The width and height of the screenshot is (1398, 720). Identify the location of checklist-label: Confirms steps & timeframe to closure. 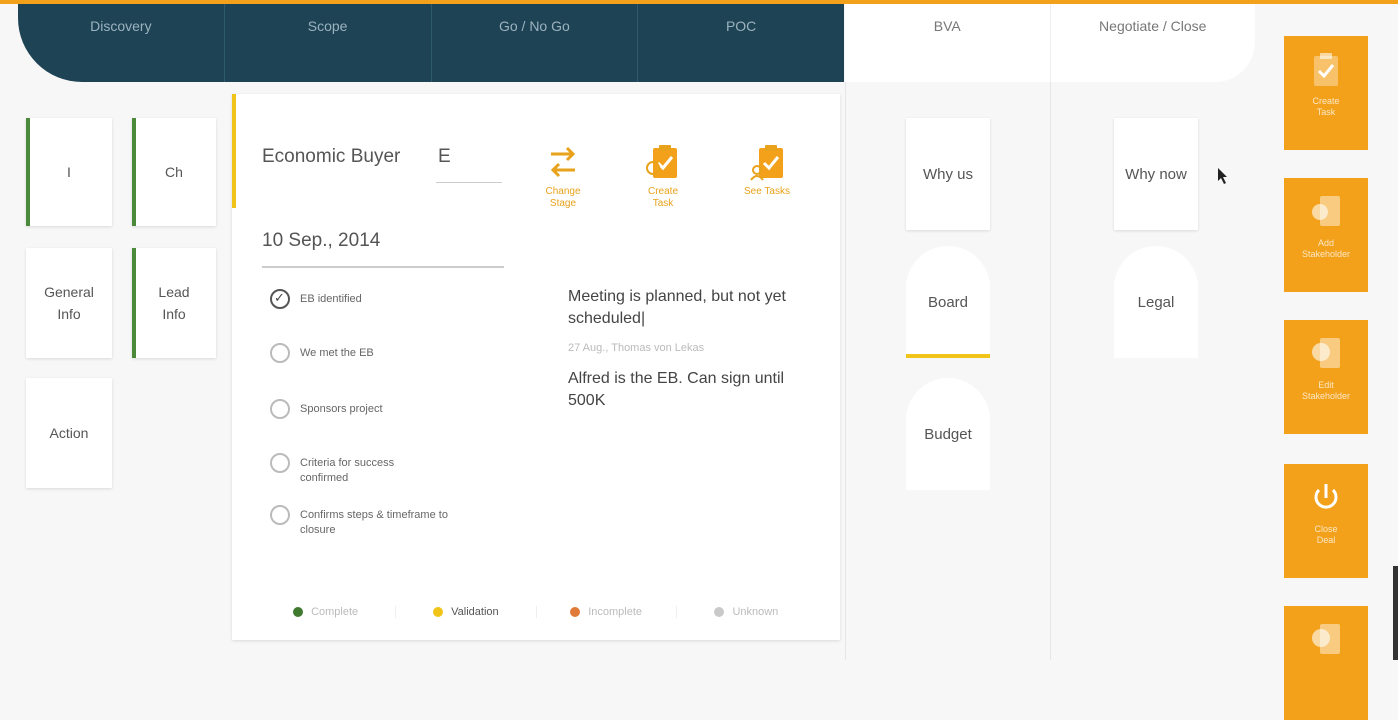
(374, 522).